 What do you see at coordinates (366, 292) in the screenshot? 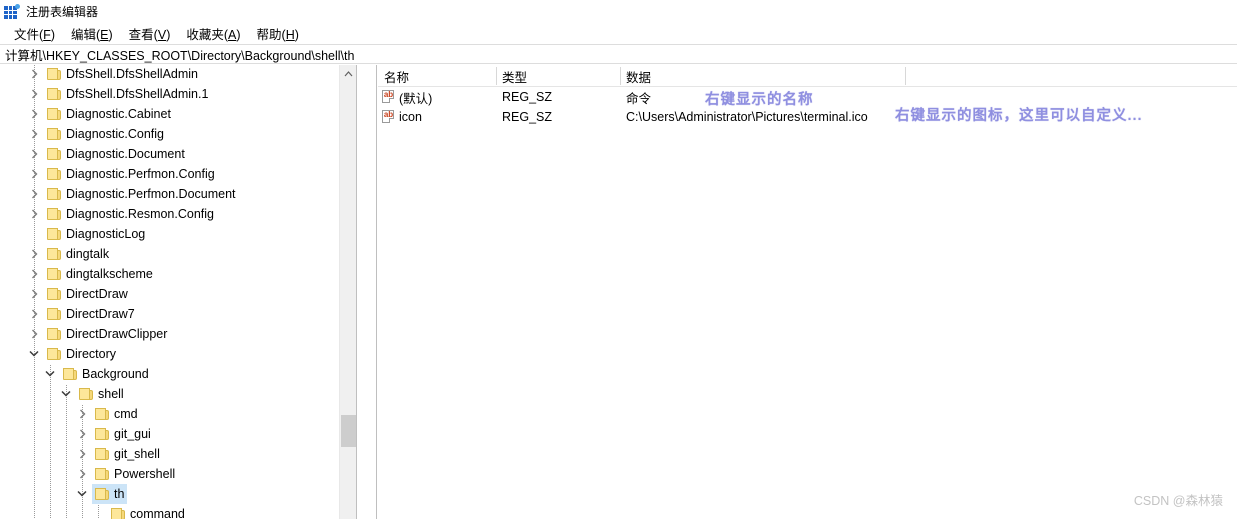
I see `pane-splitter` at bounding box center [366, 292].